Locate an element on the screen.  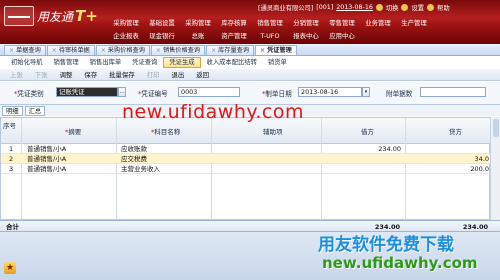
menu-item: 资产管理 is located at coordinates (234, 36).